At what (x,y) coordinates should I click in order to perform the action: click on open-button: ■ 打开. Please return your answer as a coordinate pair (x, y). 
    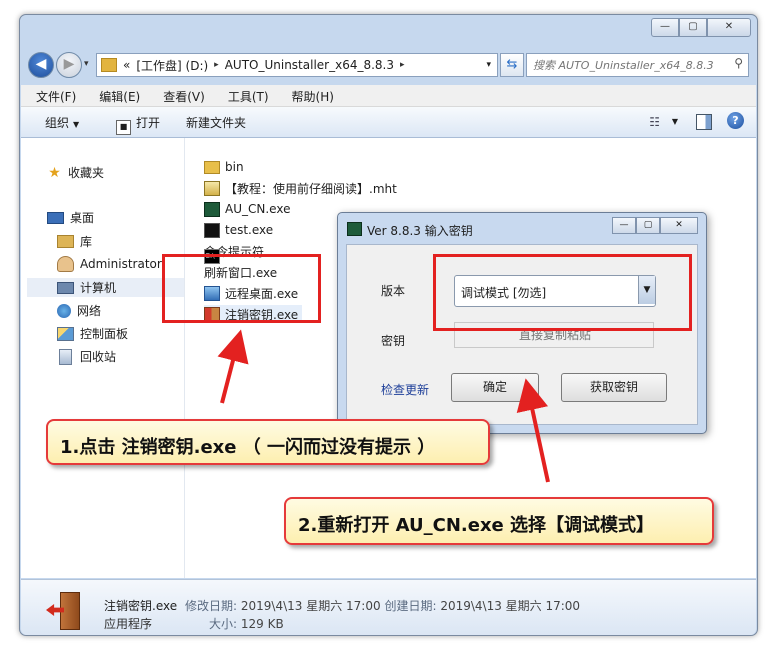
    Looking at the image, I should click on (138, 124).